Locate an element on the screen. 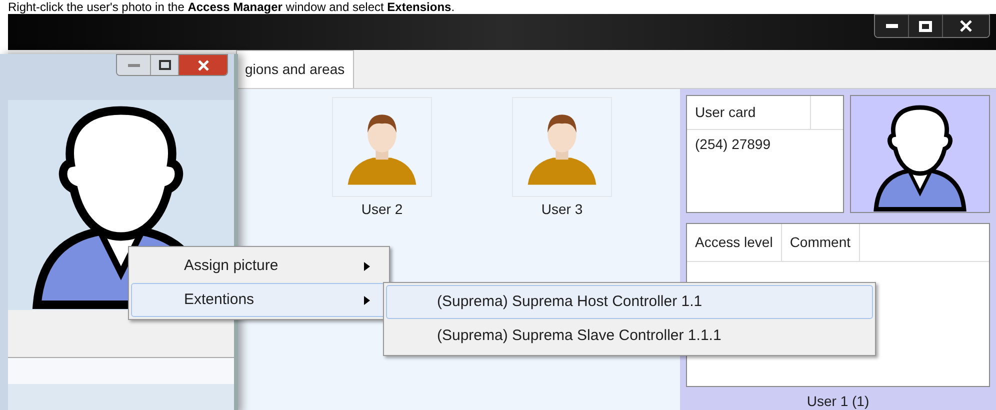 The image size is (996, 410). column-header: Access level is located at coordinates (734, 242).